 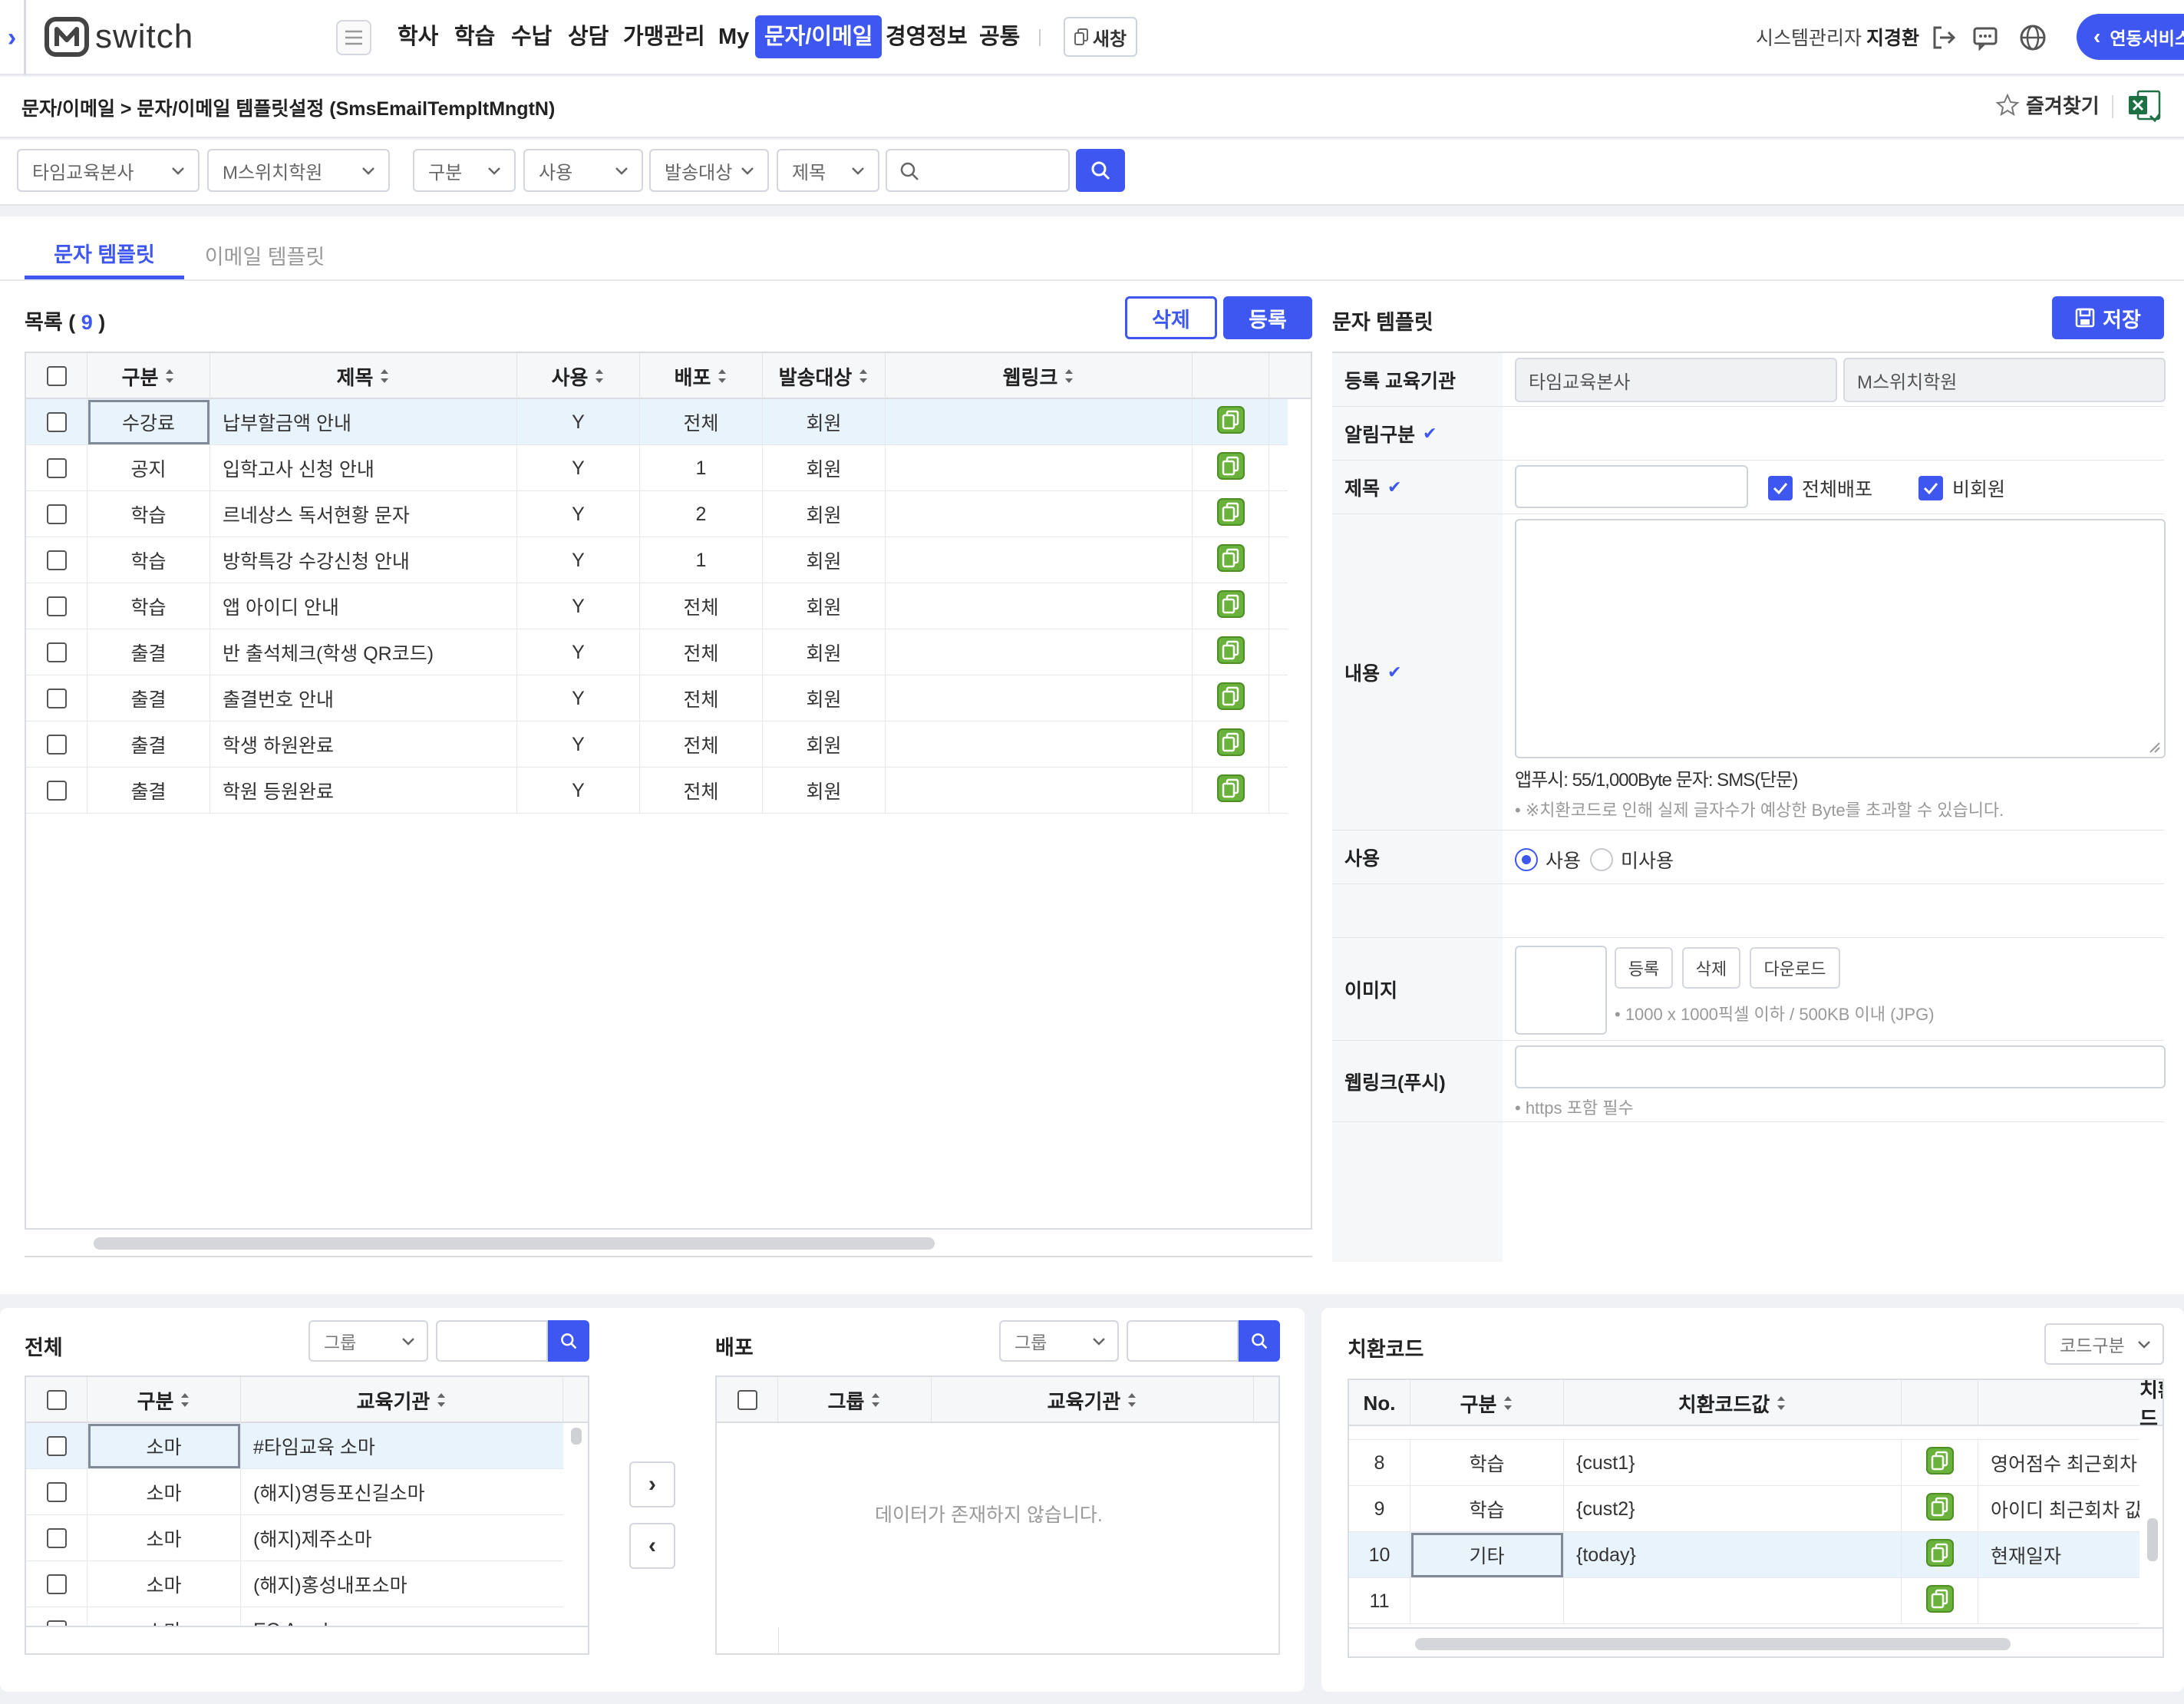 I want to click on cell-code, so click(x=1733, y=1601).